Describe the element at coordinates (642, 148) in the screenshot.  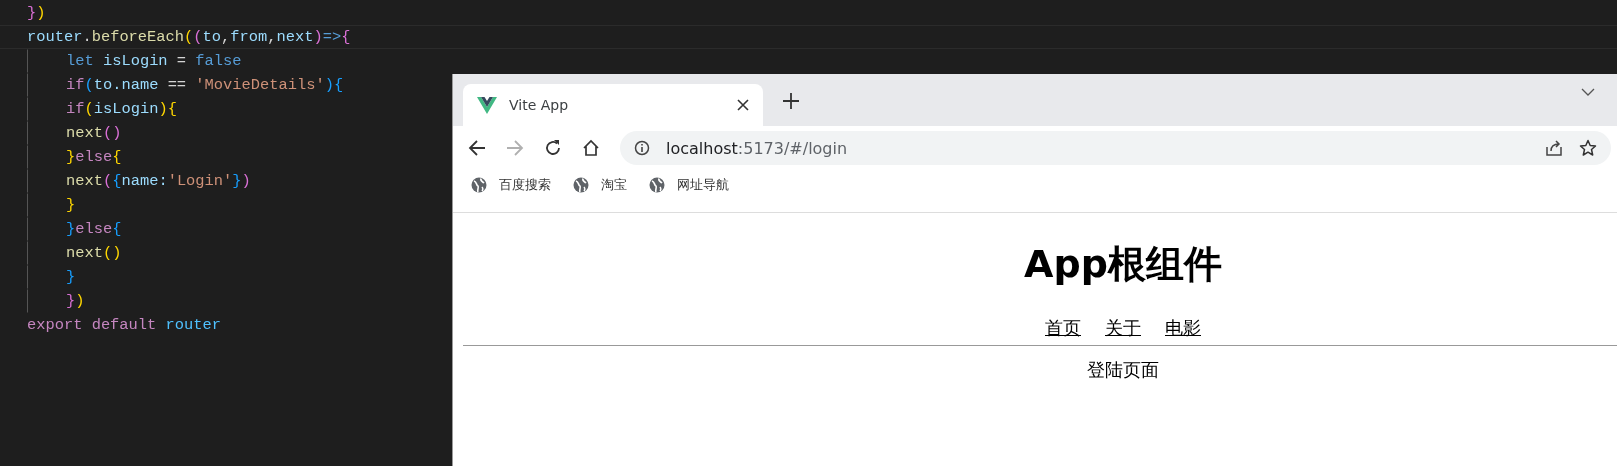
I see `info-icon` at that location.